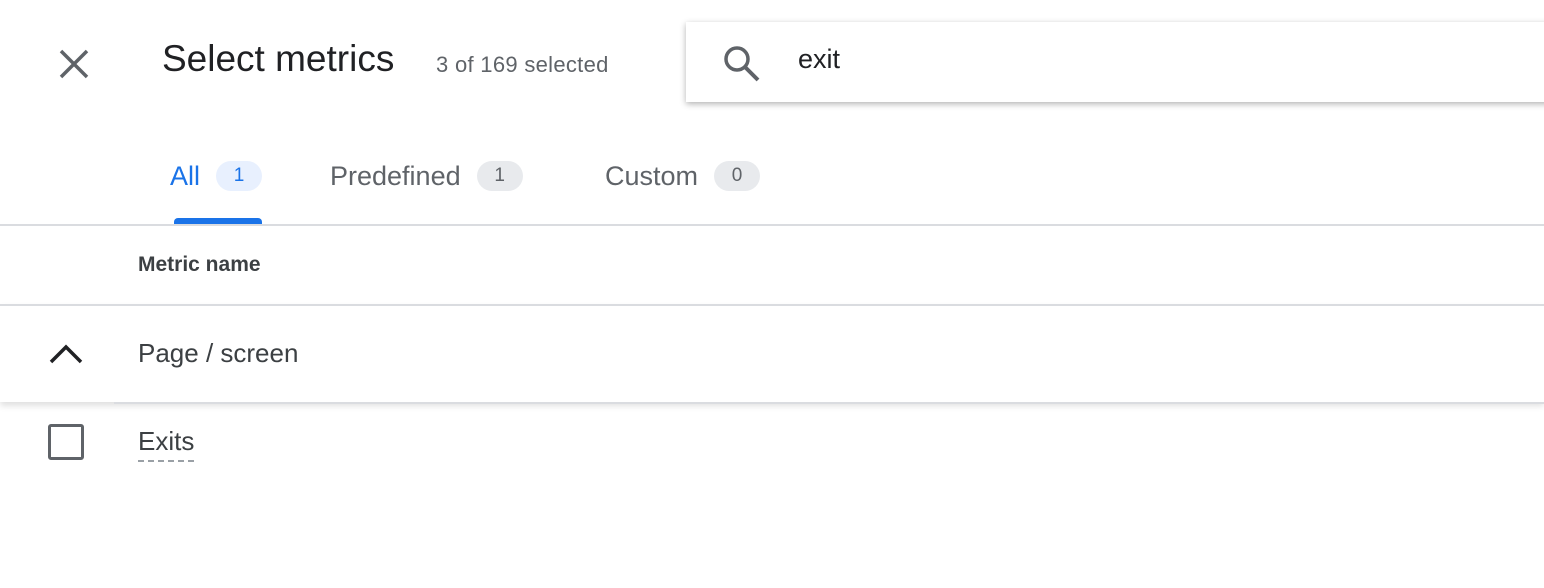 The image size is (1544, 588). I want to click on metric-name-exits: Exits, so click(166, 444).